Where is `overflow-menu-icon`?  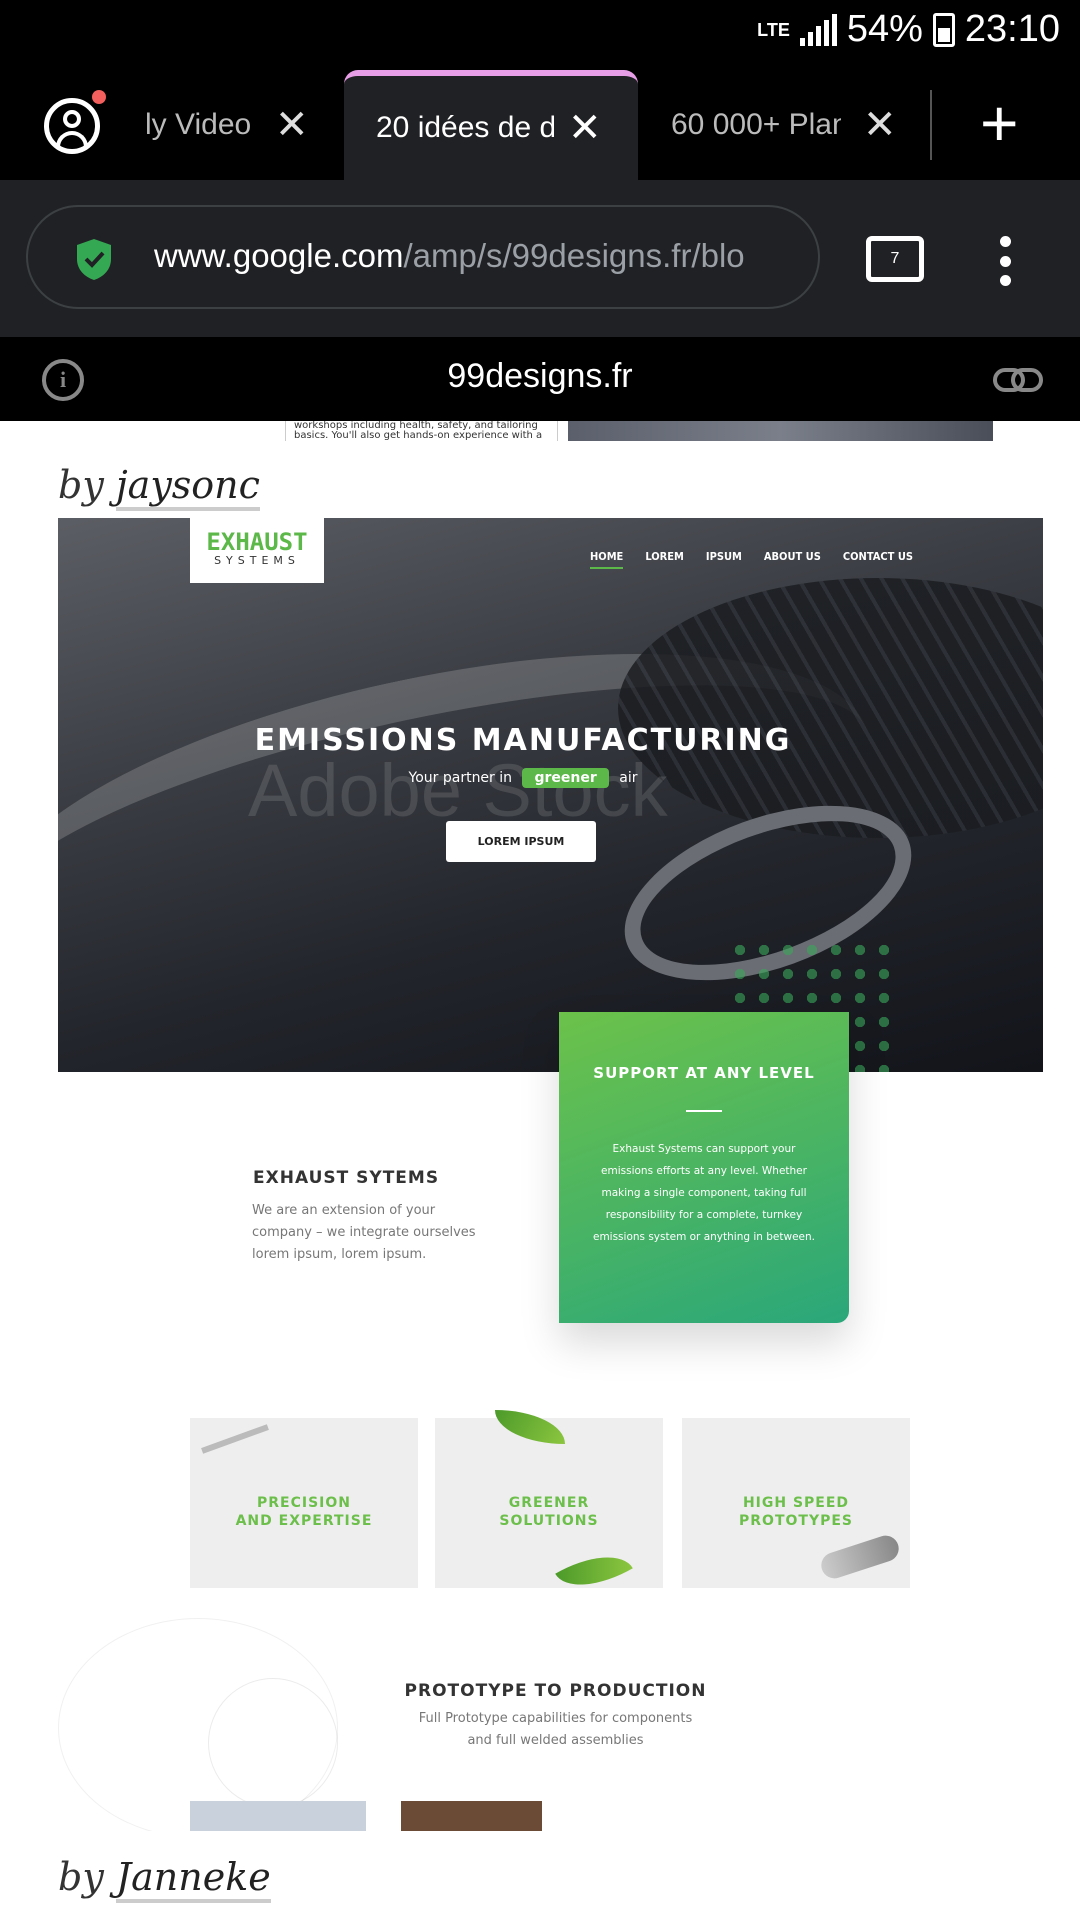 overflow-menu-icon is located at coordinates (1005, 261).